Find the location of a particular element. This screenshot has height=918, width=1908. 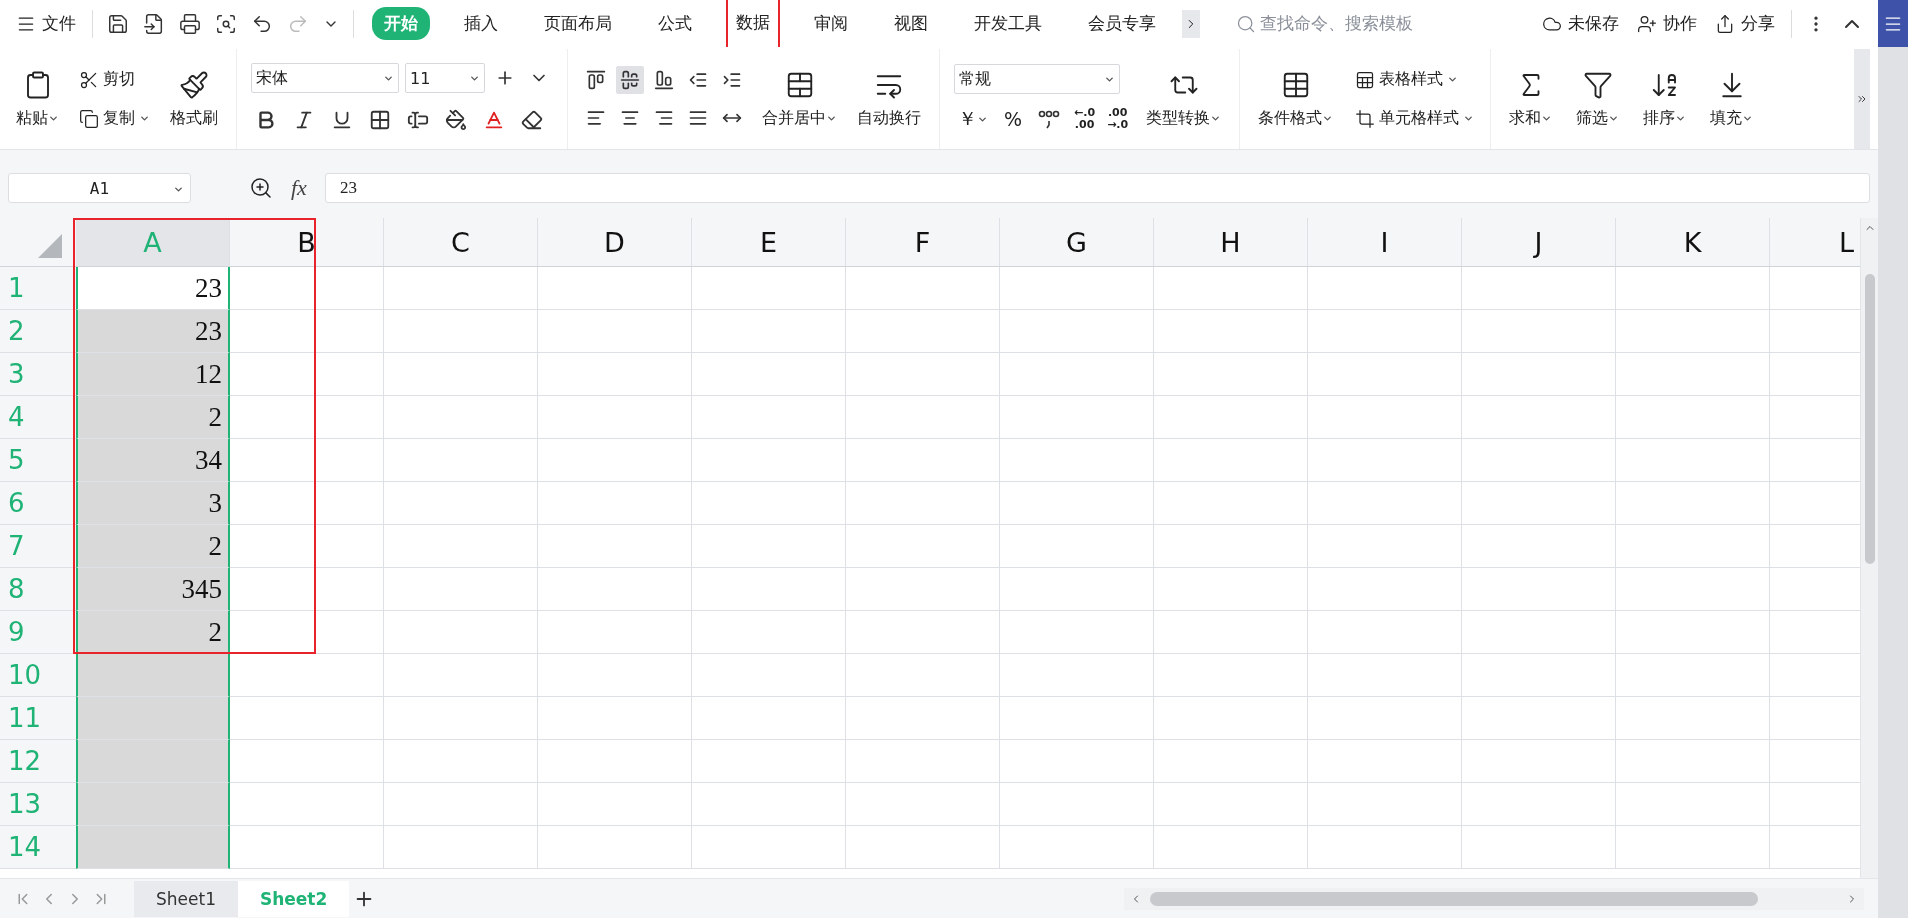

fill-button: 填充 is located at coordinates (1732, 99).